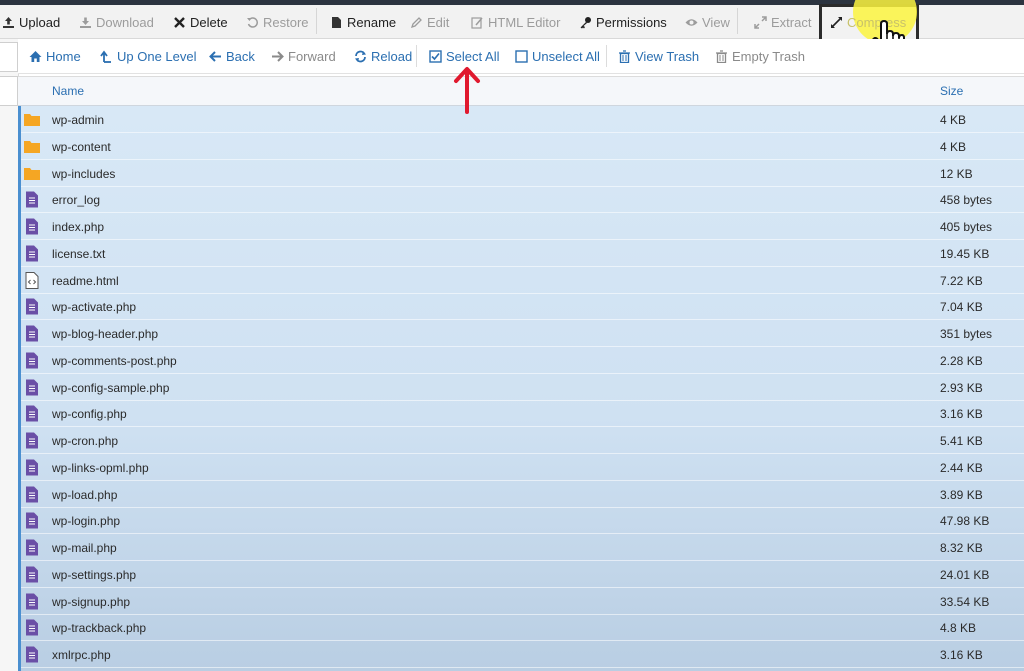 Image resolution: width=1024 pixels, height=671 pixels. What do you see at coordinates (961, 467) in the screenshot?
I see `file-size: 2.44 KB` at bounding box center [961, 467].